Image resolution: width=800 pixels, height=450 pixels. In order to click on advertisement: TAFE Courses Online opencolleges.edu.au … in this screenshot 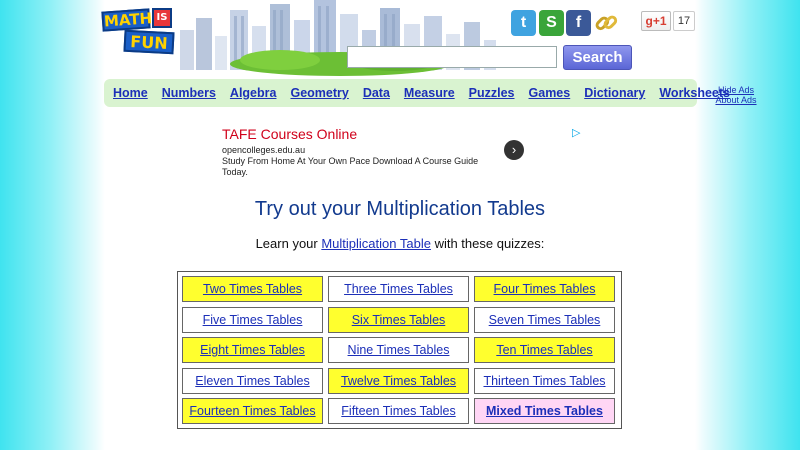, I will do `click(407, 152)`.